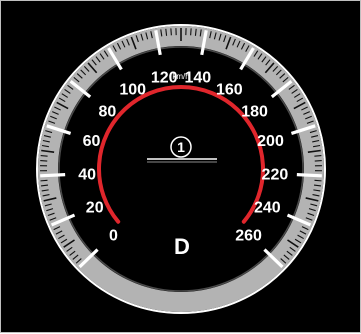  What do you see at coordinates (182, 246) in the screenshot?
I see `gear-indicator: D` at bounding box center [182, 246].